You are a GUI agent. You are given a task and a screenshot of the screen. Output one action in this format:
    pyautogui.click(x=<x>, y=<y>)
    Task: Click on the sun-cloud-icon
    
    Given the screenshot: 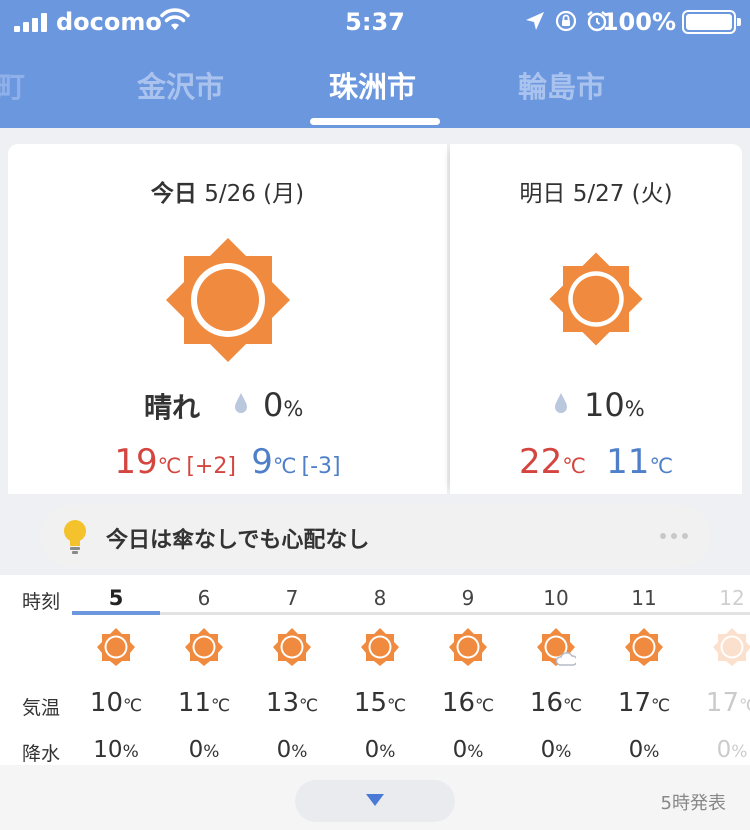 What is the action you would take?
    pyautogui.click(x=556, y=647)
    